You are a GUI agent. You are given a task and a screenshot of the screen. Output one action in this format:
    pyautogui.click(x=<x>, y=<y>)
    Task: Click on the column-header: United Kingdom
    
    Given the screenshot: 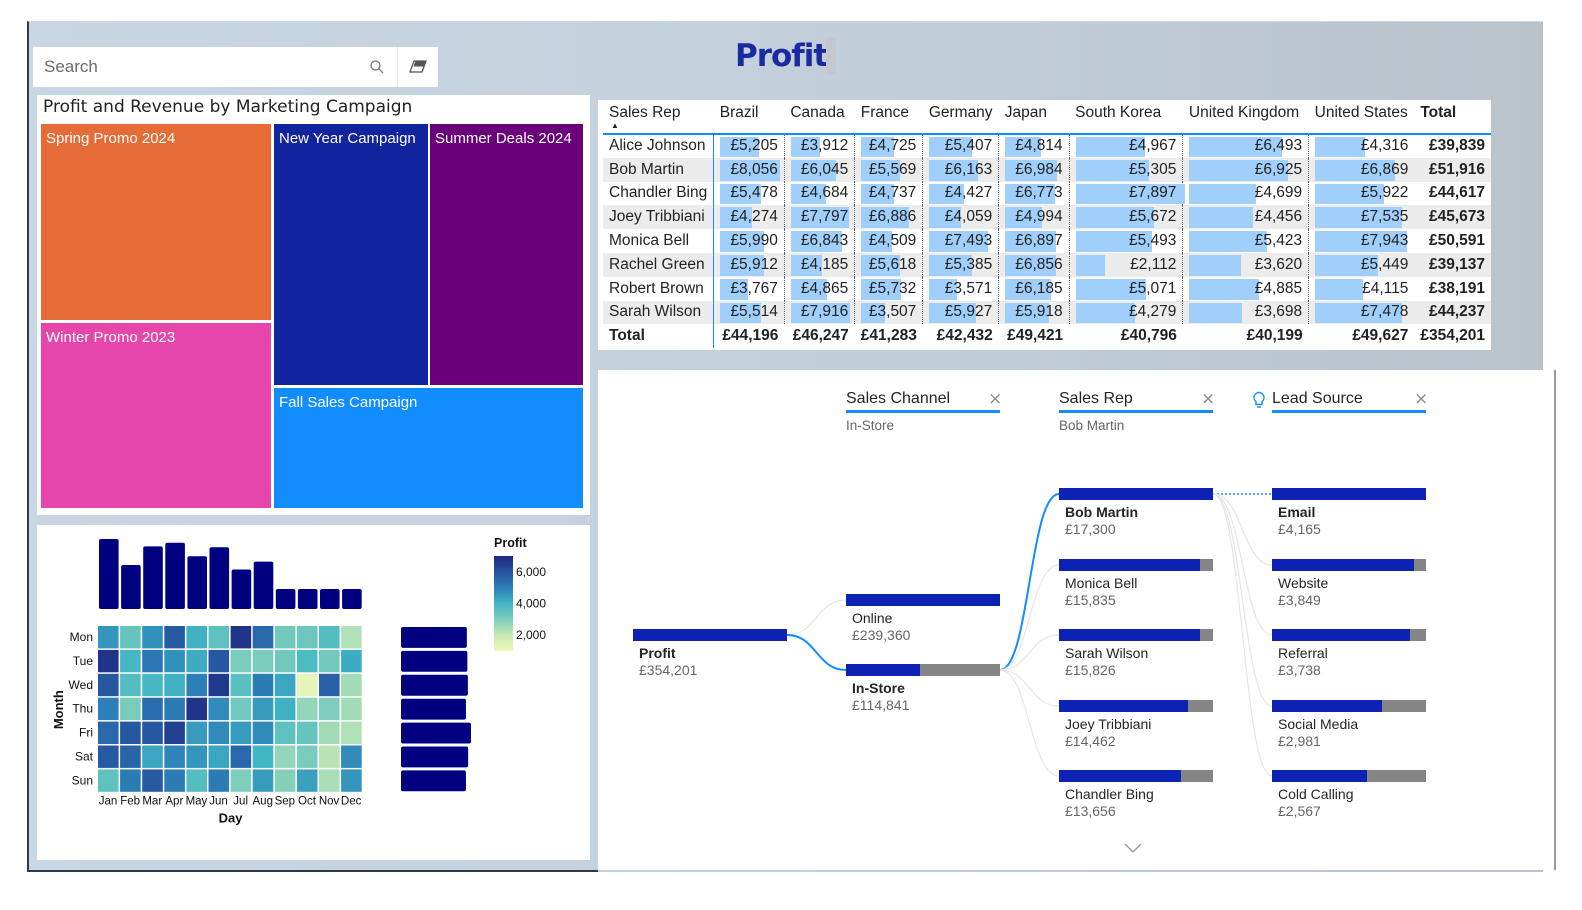 What is the action you would take?
    pyautogui.click(x=1245, y=117)
    